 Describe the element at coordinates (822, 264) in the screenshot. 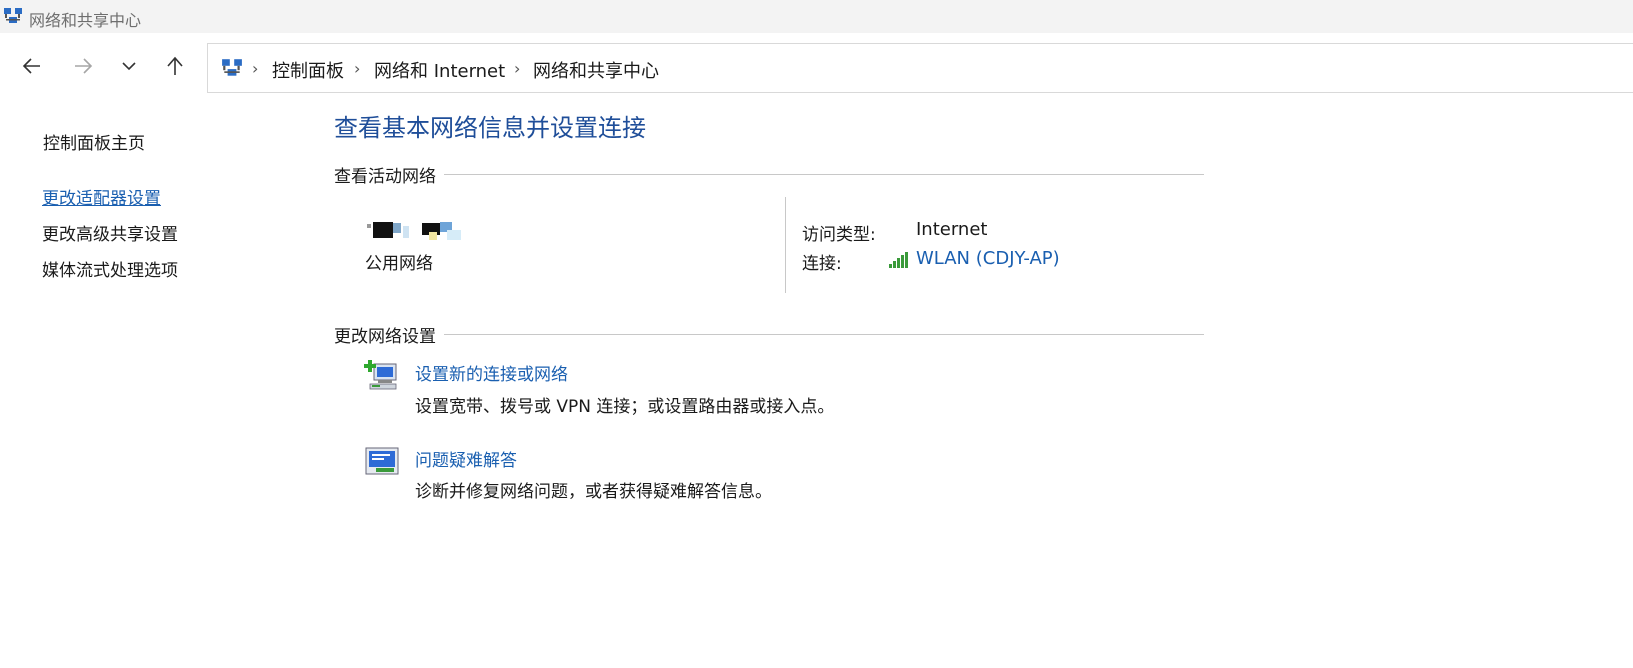

I see `connection-label: 连接:` at that location.